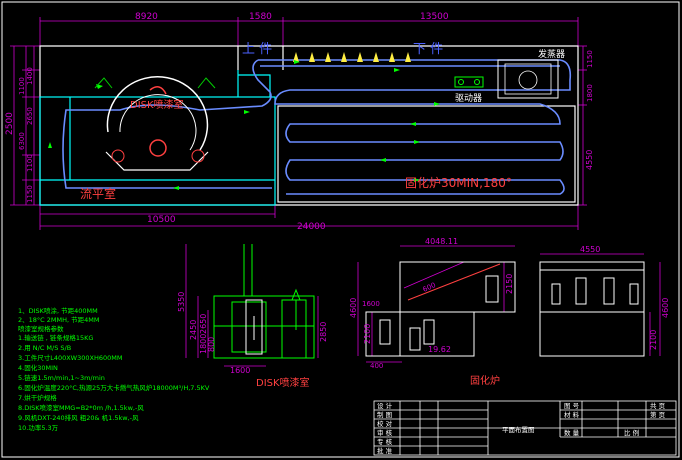  Describe the element at coordinates (434, 17) in the screenshot. I see `dim-top-right: 13500` at that location.